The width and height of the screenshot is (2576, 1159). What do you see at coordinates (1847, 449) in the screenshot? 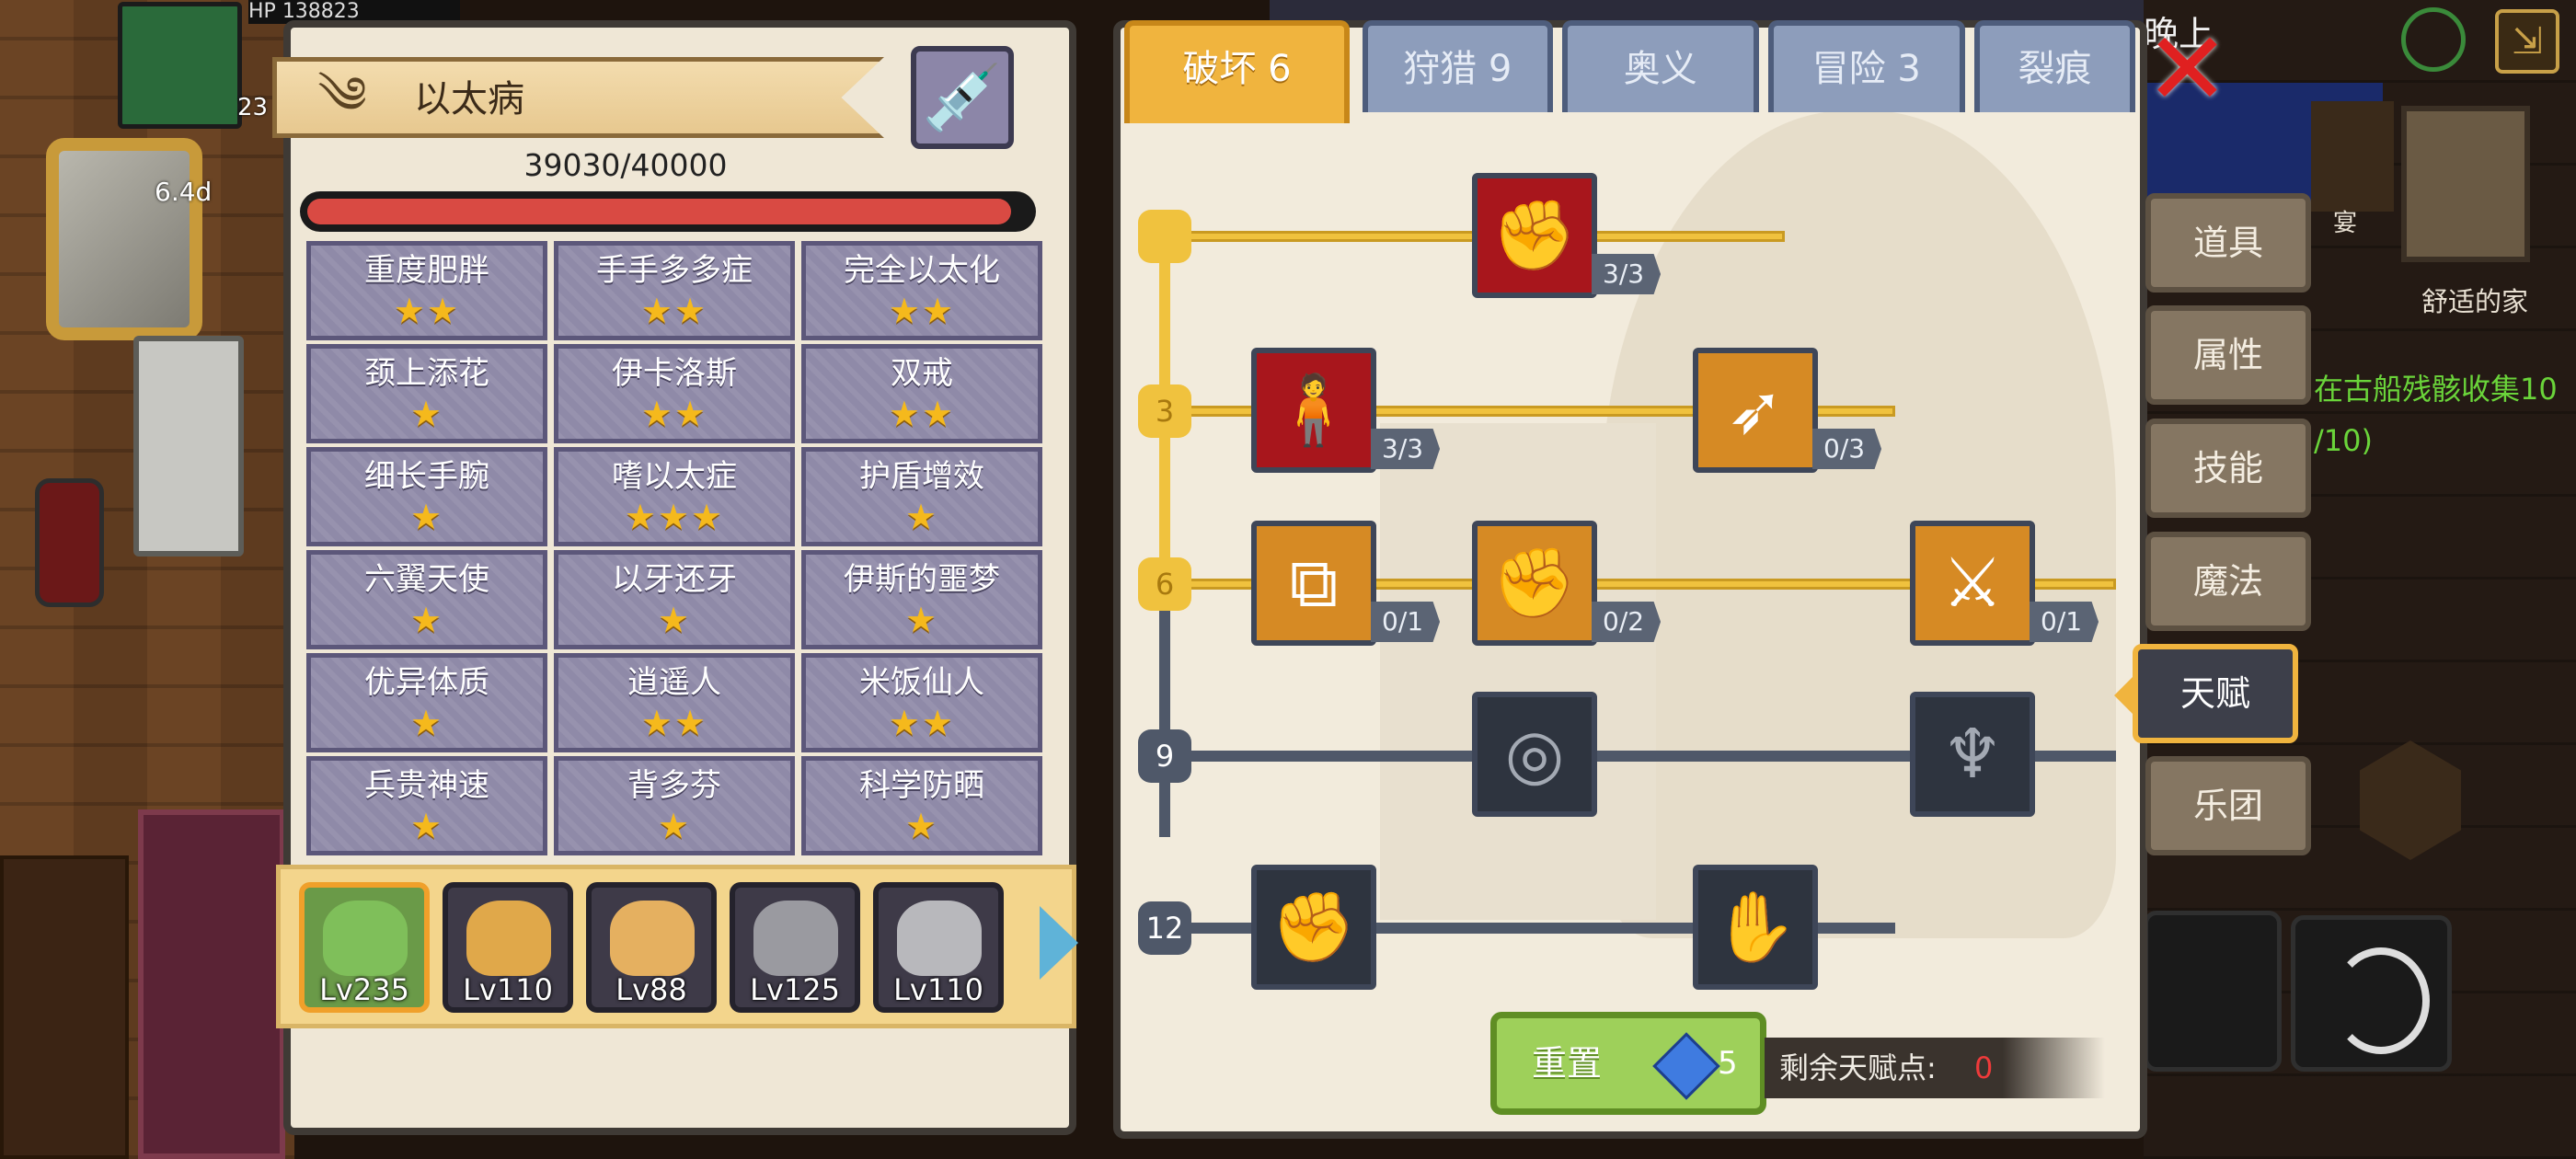
I see `talent-count: 0/3` at bounding box center [1847, 449].